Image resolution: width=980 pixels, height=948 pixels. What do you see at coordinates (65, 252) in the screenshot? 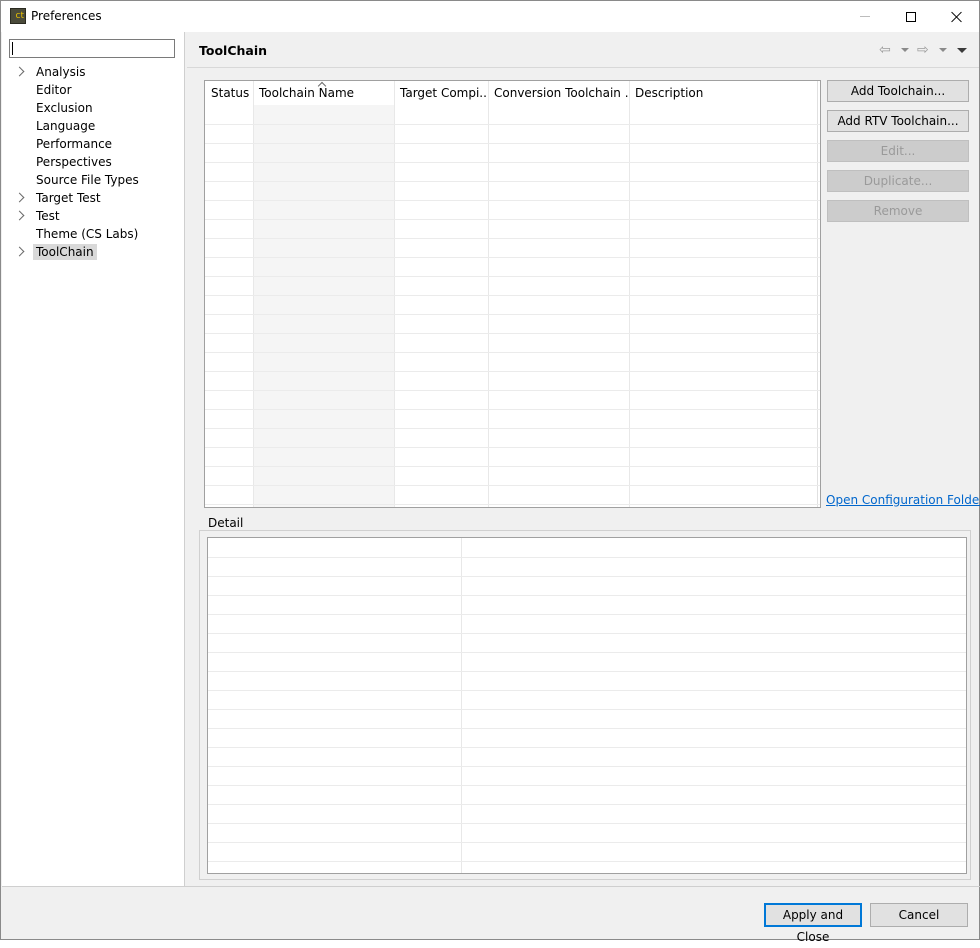
I see `tree-item-label: ToolChain` at bounding box center [65, 252].